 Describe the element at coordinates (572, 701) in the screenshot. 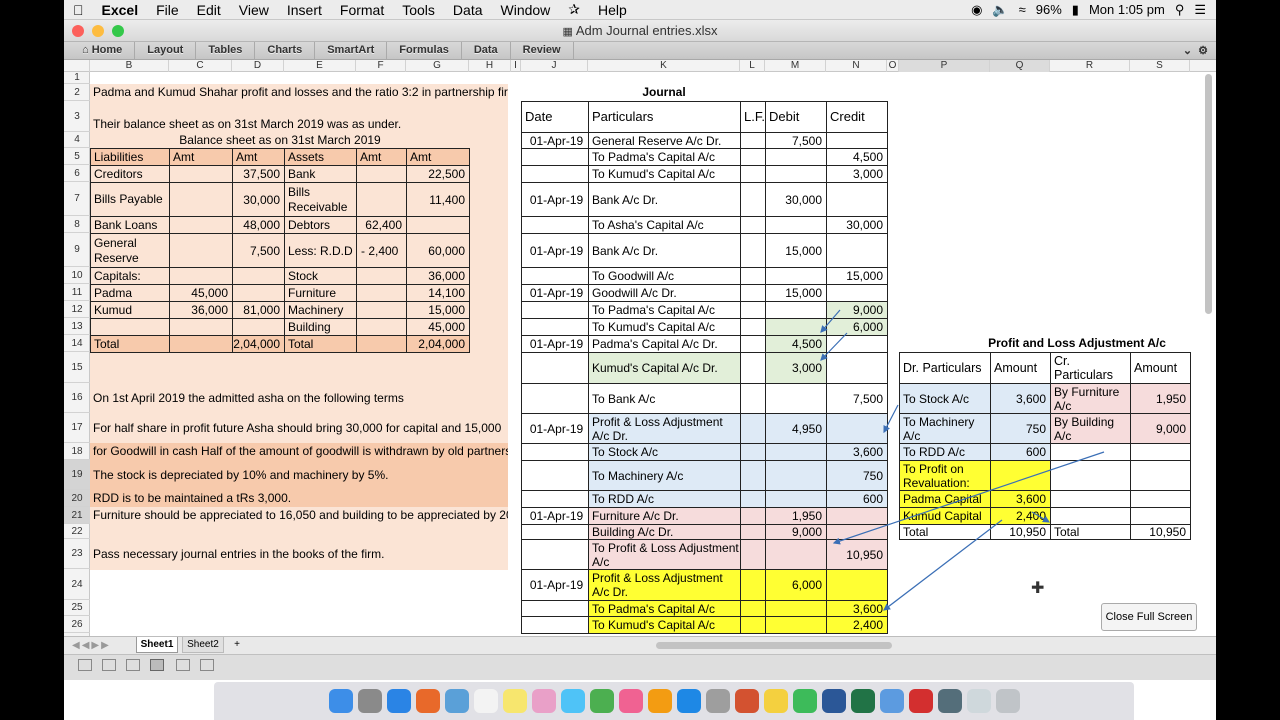

I see `dock-messages-icon` at that location.